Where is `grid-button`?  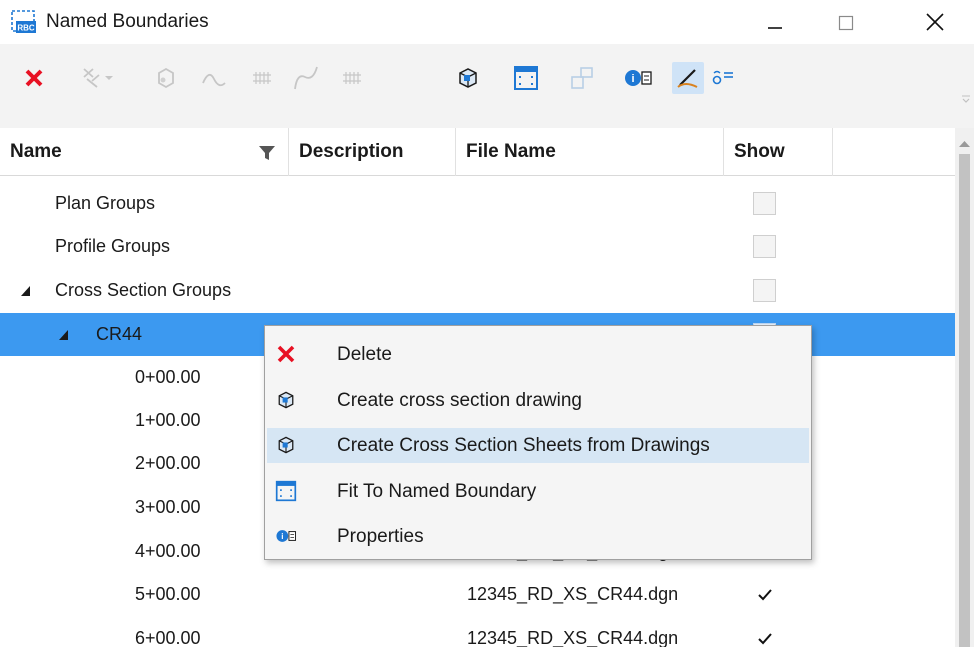
grid-button is located at coordinates (262, 78).